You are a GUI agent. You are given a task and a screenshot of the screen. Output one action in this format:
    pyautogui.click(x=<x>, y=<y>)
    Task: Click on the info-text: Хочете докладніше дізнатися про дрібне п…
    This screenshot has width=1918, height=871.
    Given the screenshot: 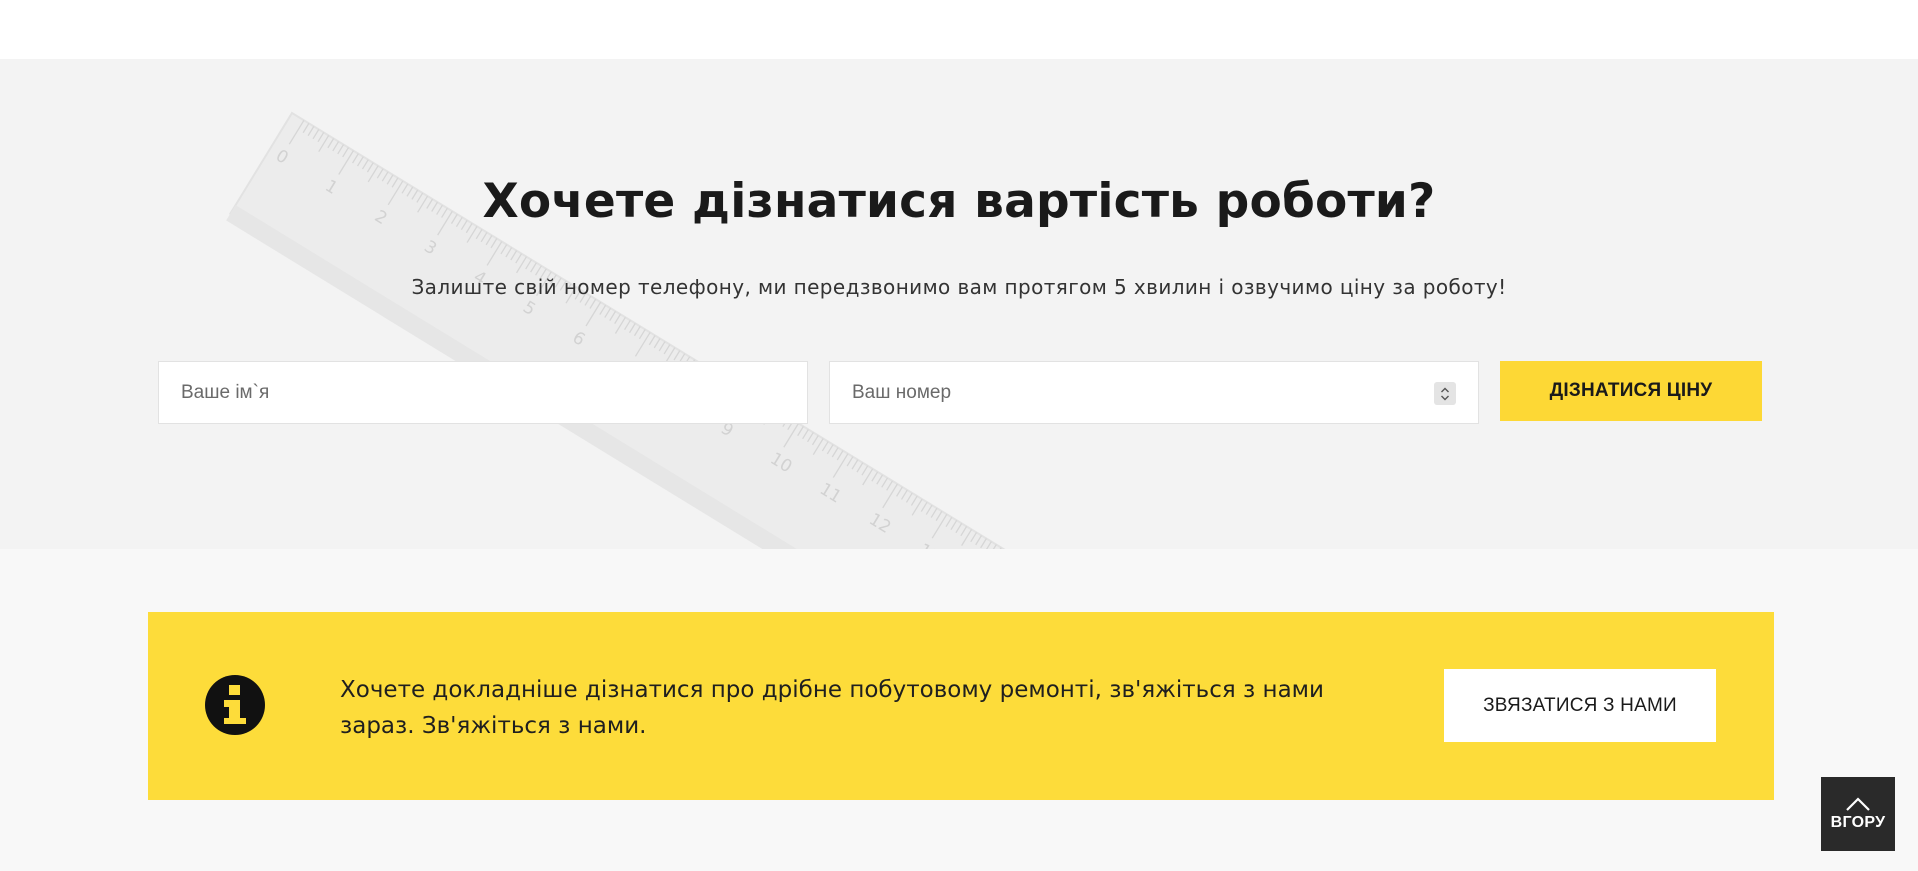 What is the action you would take?
    pyautogui.click(x=832, y=708)
    